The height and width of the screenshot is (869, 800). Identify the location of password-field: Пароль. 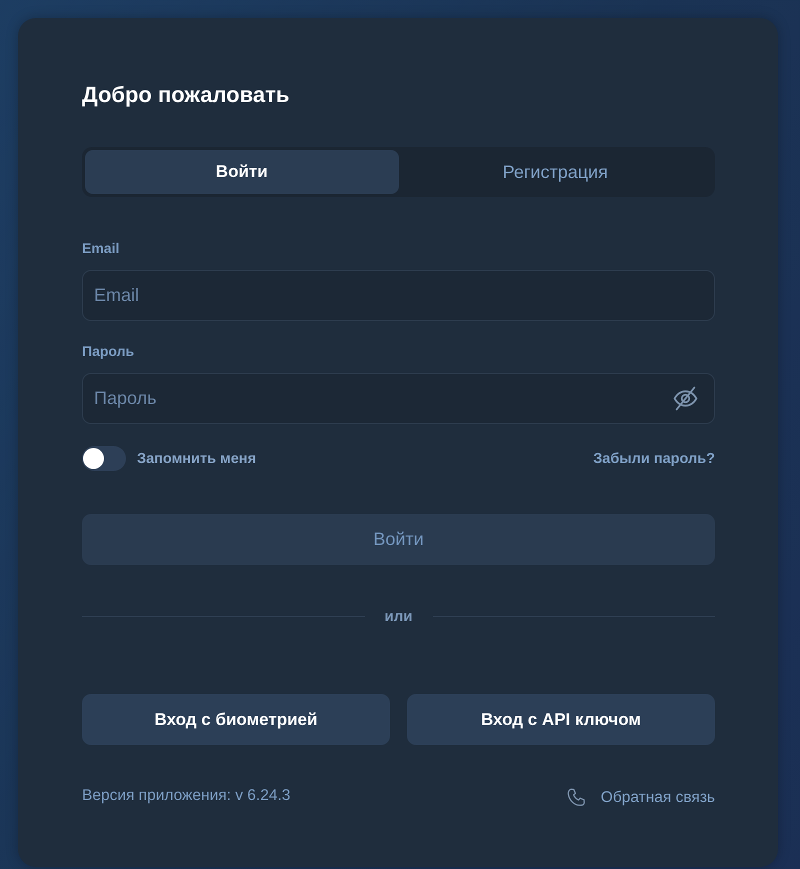
(398, 398).